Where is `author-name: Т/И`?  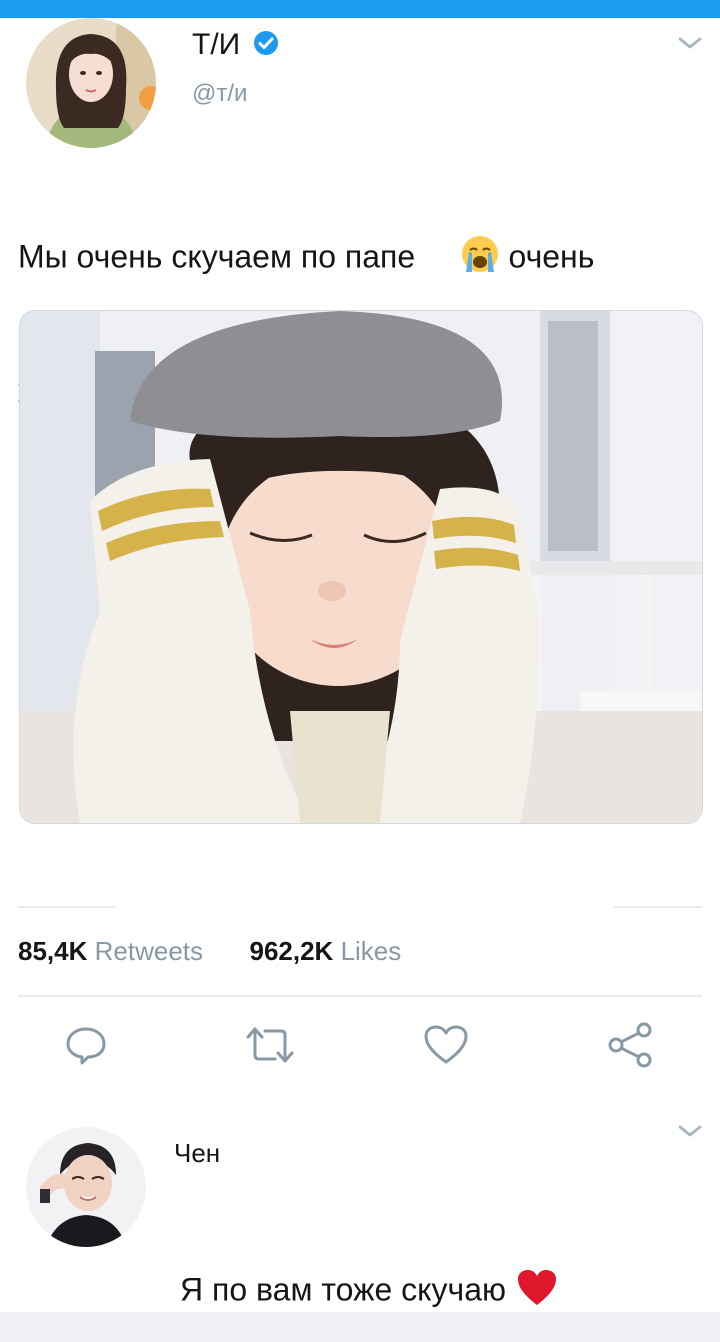
author-name: Т/И is located at coordinates (235, 46).